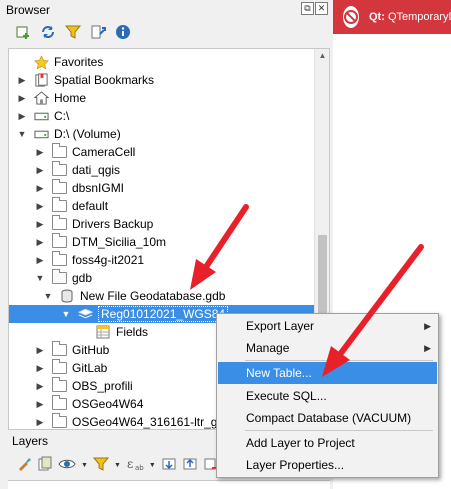  What do you see at coordinates (24, 465) in the screenshot?
I see `style-brush-icon` at bounding box center [24, 465].